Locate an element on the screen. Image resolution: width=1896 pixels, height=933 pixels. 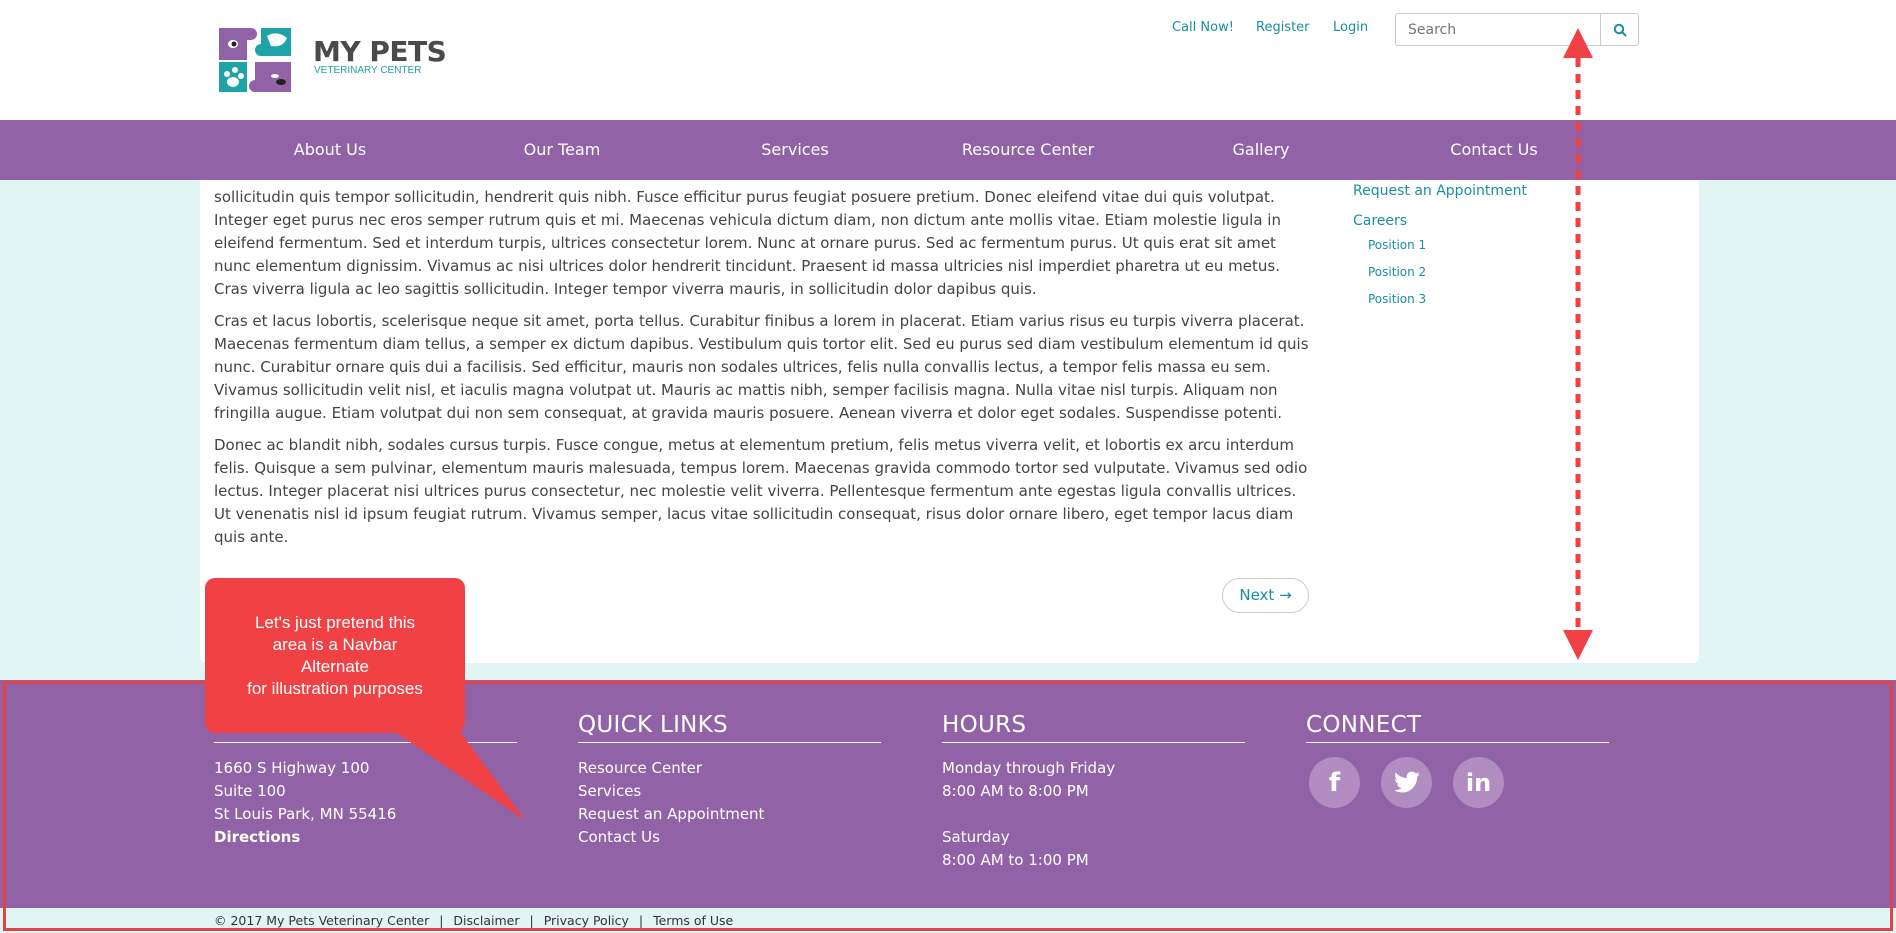
nav-item-about-us: About Us is located at coordinates (330, 150).